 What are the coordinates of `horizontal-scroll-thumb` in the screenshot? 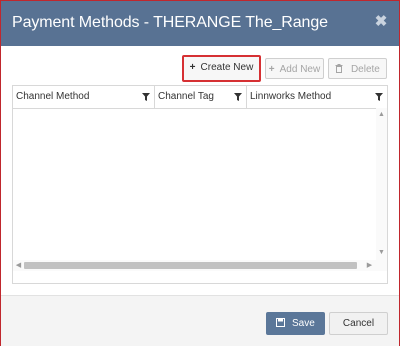 It's located at (190, 265).